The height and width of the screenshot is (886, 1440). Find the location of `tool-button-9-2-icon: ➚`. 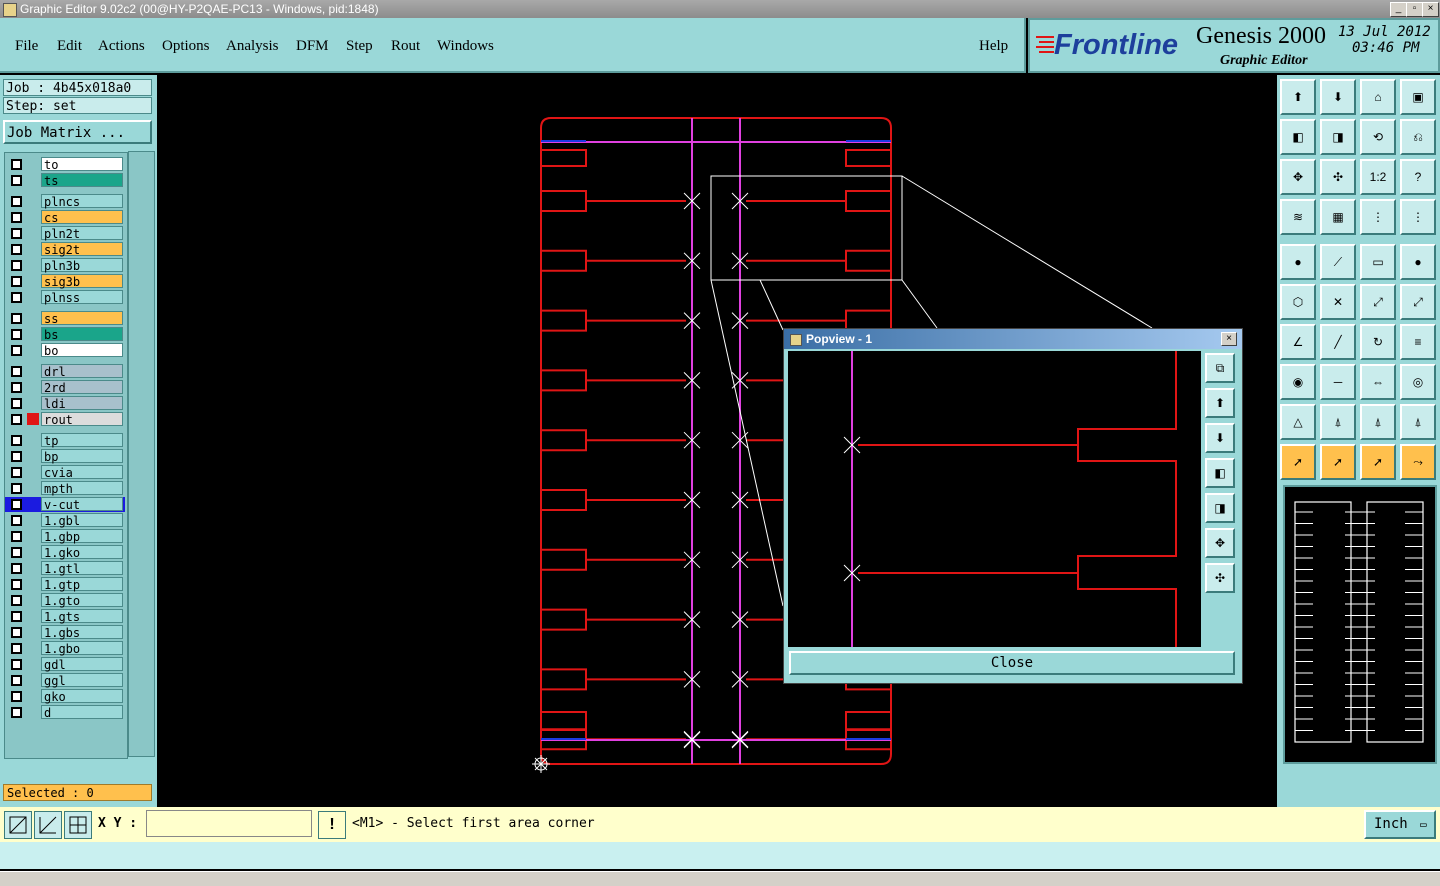

tool-button-9-2-icon: ➚ is located at coordinates (1378, 462).